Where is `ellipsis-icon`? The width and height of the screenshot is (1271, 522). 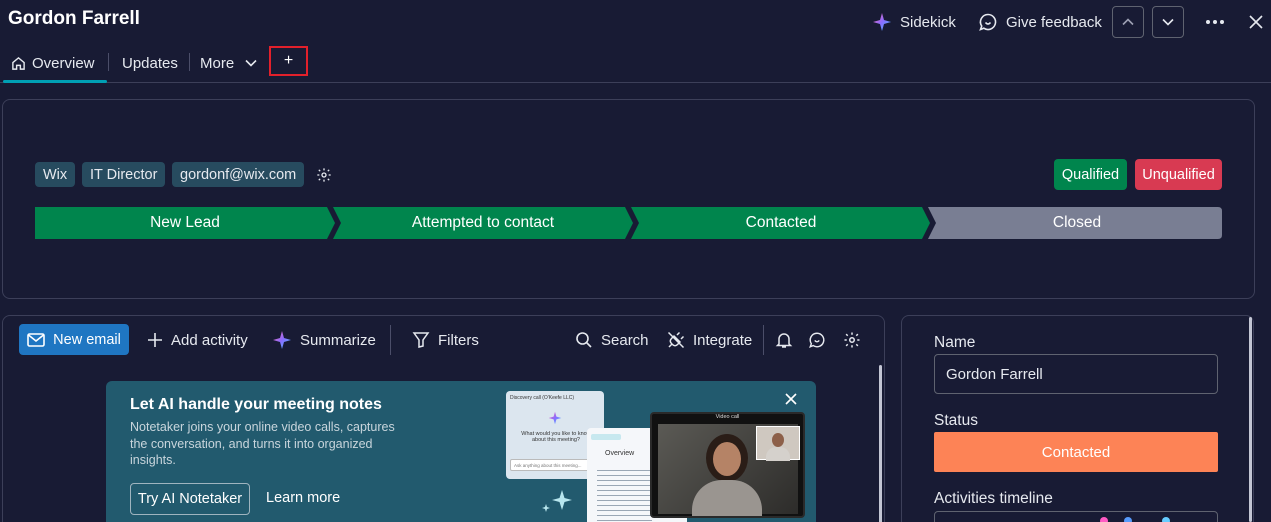
ellipsis-icon is located at coordinates (1215, 22).